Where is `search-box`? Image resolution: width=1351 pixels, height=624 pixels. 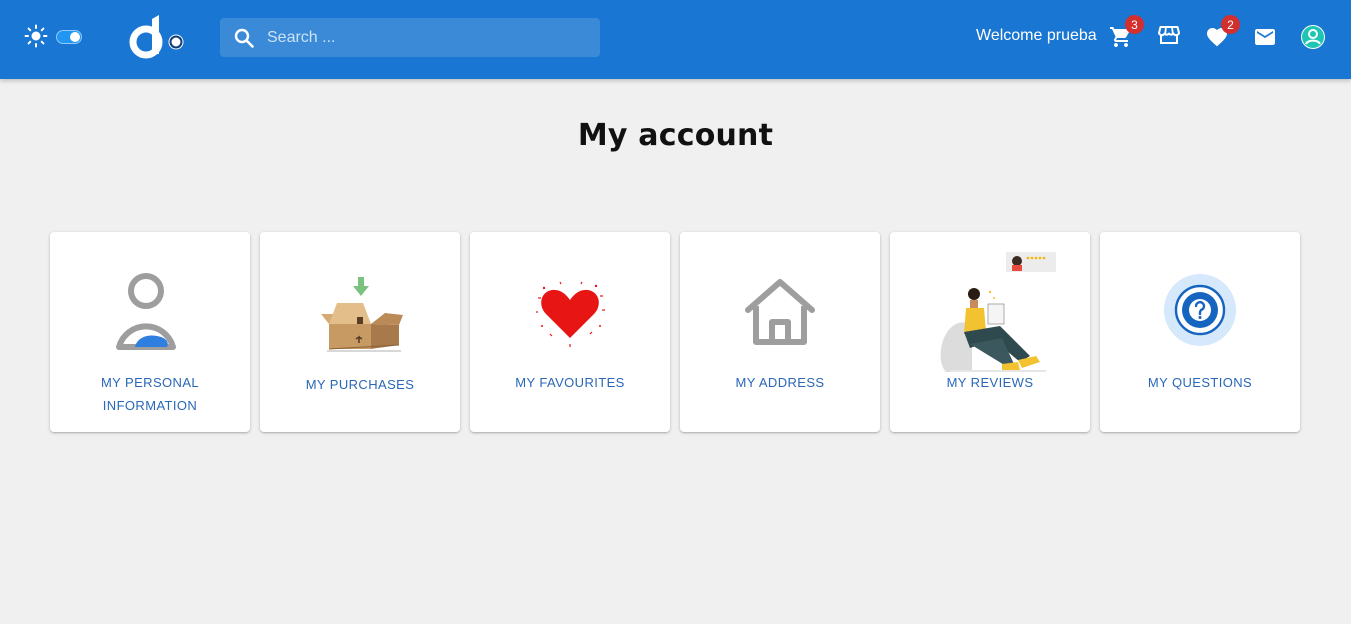
search-box is located at coordinates (410, 37).